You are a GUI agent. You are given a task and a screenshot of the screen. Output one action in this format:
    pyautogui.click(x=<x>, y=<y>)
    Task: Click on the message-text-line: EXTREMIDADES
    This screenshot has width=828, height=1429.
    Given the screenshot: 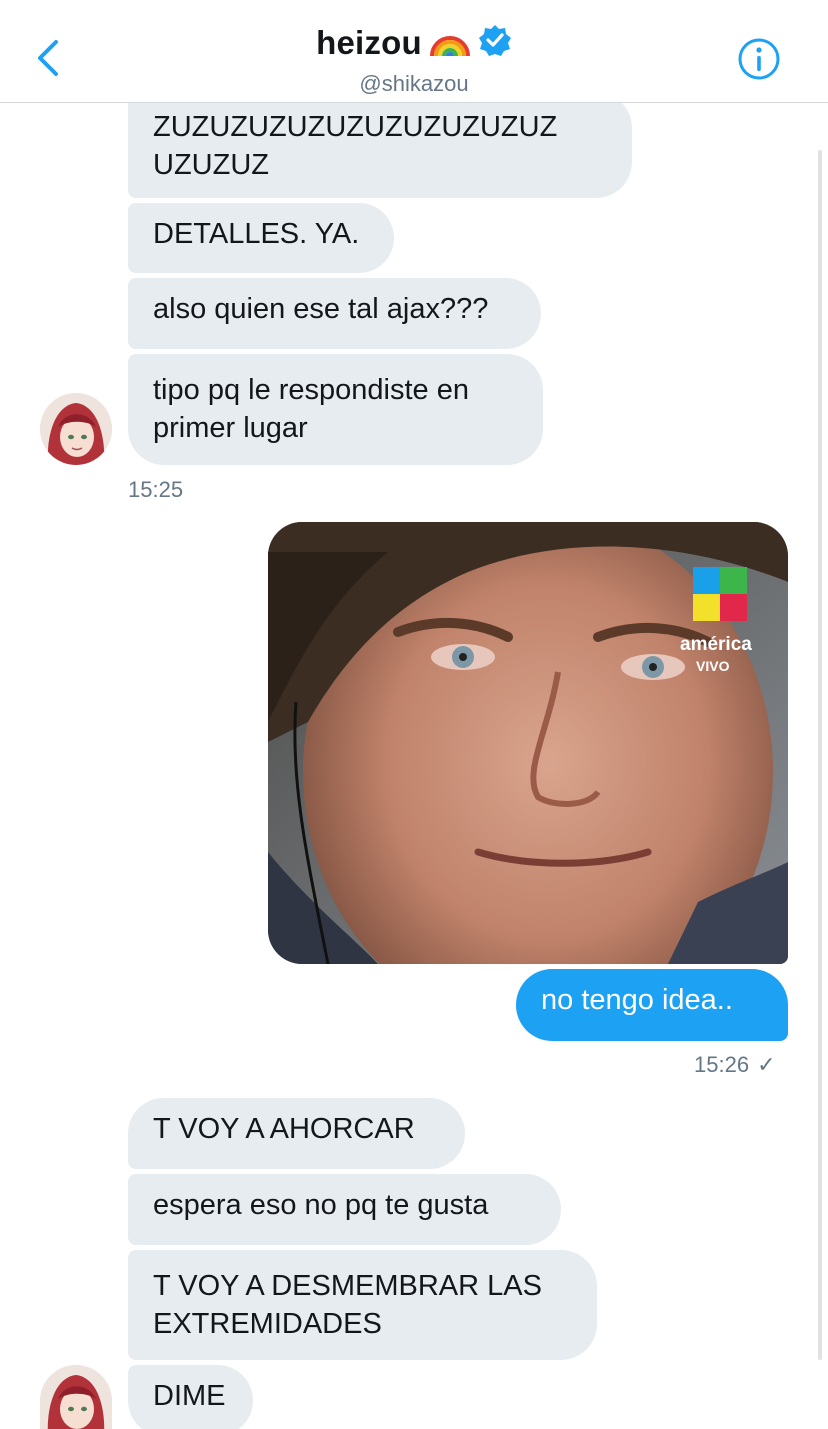 What is the action you would take?
    pyautogui.click(x=267, y=1324)
    